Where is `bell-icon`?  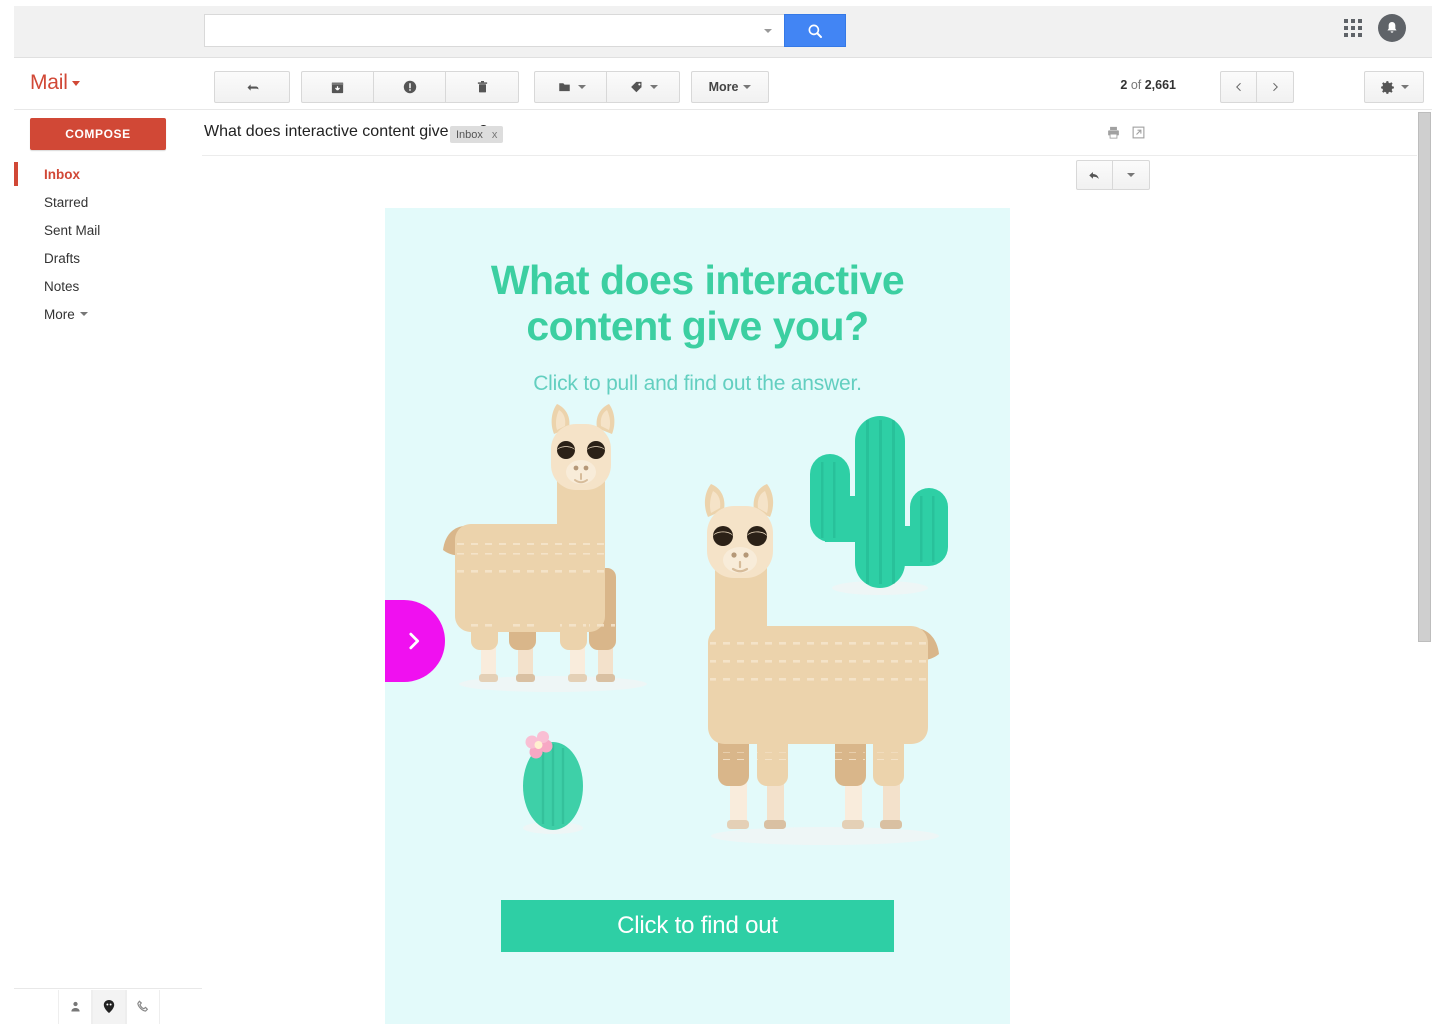 bell-icon is located at coordinates (1392, 27).